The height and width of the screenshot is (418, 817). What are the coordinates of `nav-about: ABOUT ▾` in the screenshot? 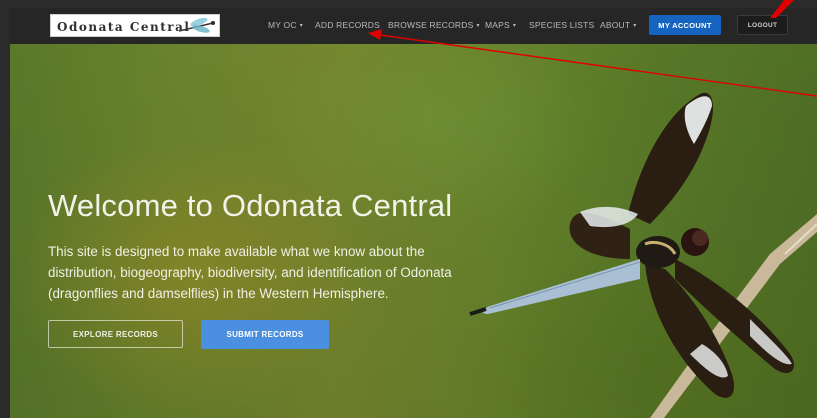 It's located at (618, 25).